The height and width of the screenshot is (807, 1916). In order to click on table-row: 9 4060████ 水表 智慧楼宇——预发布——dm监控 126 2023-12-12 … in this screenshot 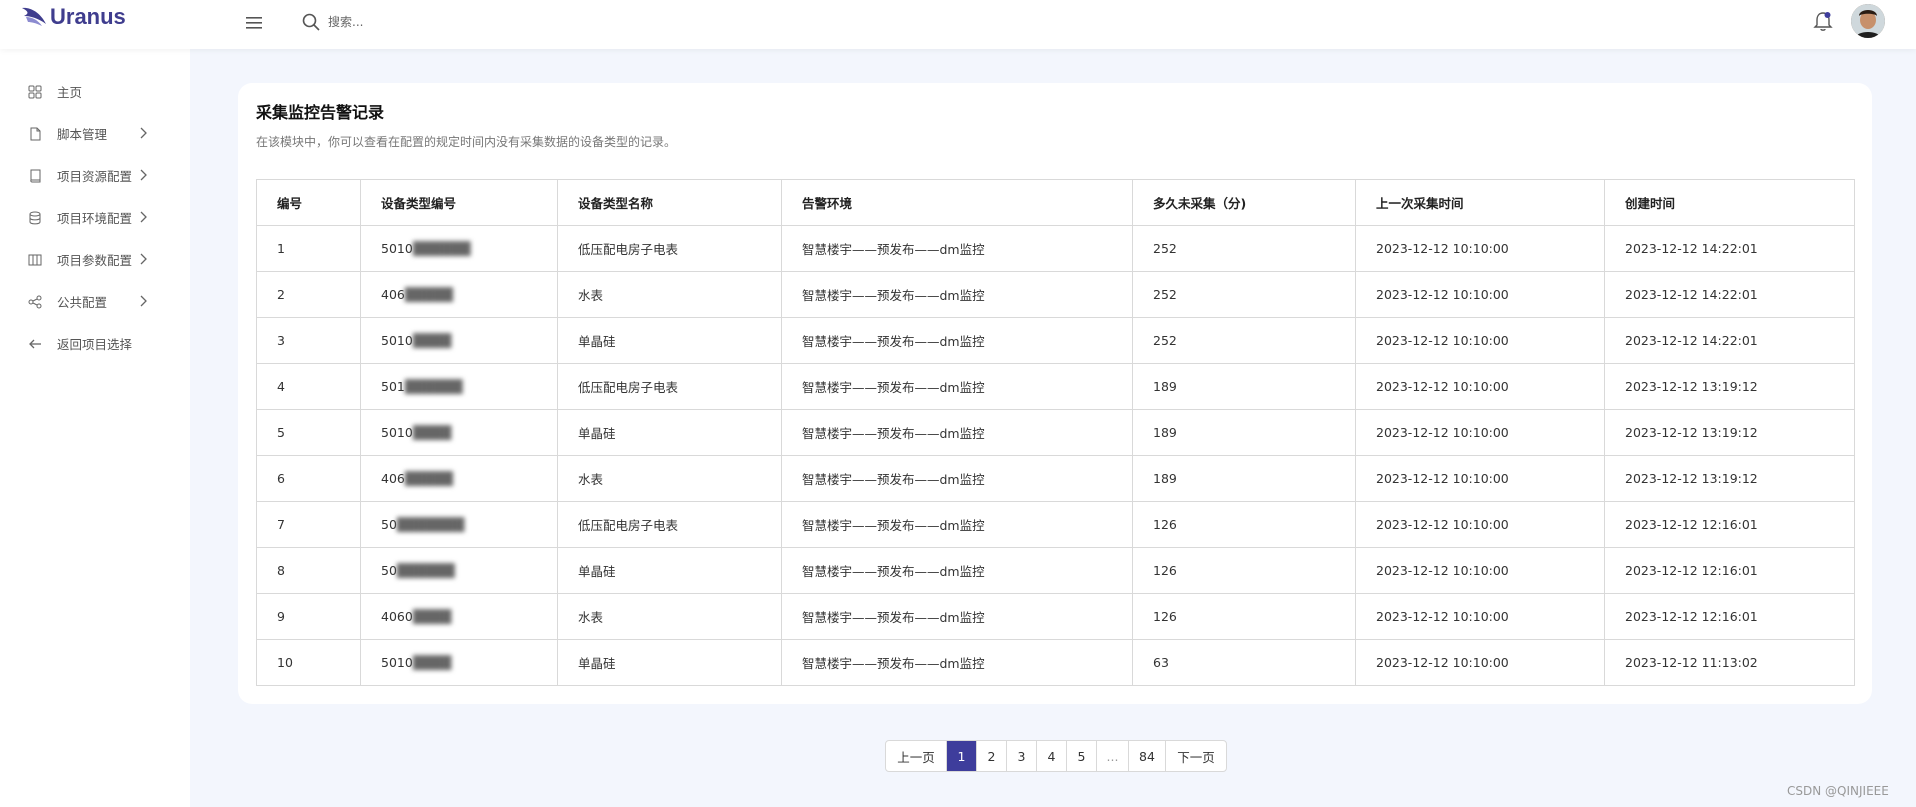, I will do `click(1055, 616)`.